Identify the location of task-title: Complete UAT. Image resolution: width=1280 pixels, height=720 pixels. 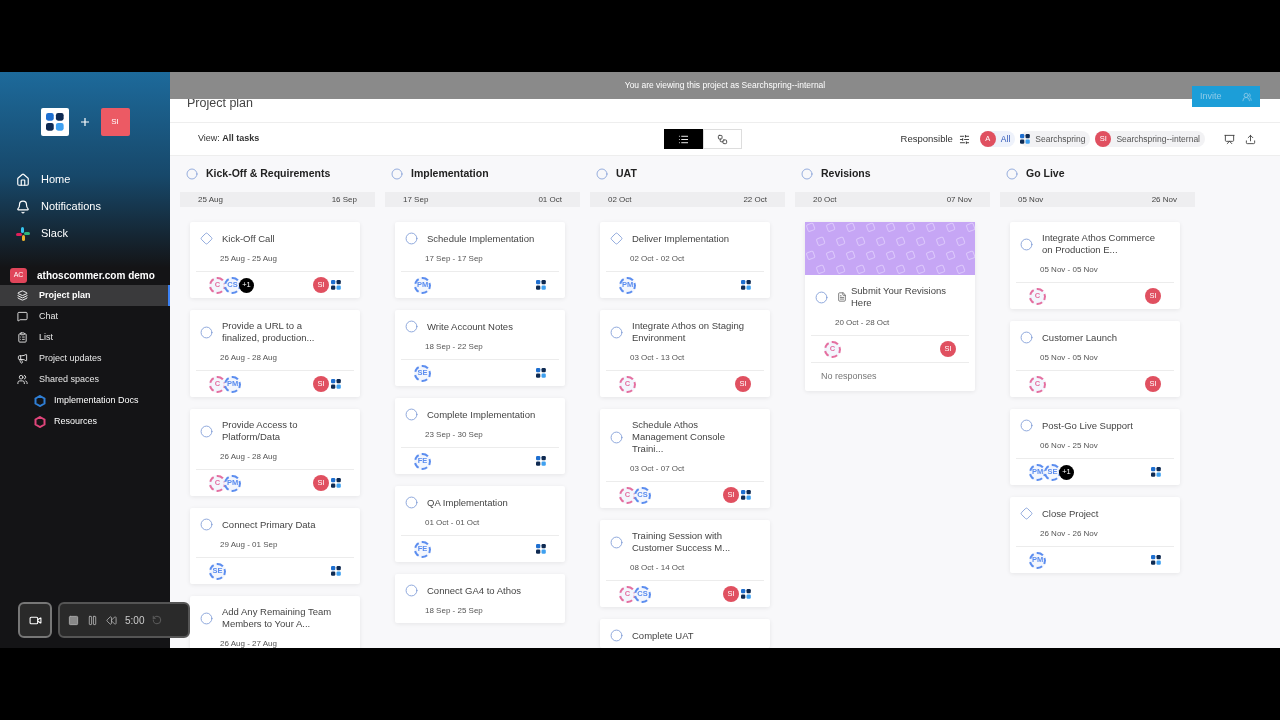
(663, 635).